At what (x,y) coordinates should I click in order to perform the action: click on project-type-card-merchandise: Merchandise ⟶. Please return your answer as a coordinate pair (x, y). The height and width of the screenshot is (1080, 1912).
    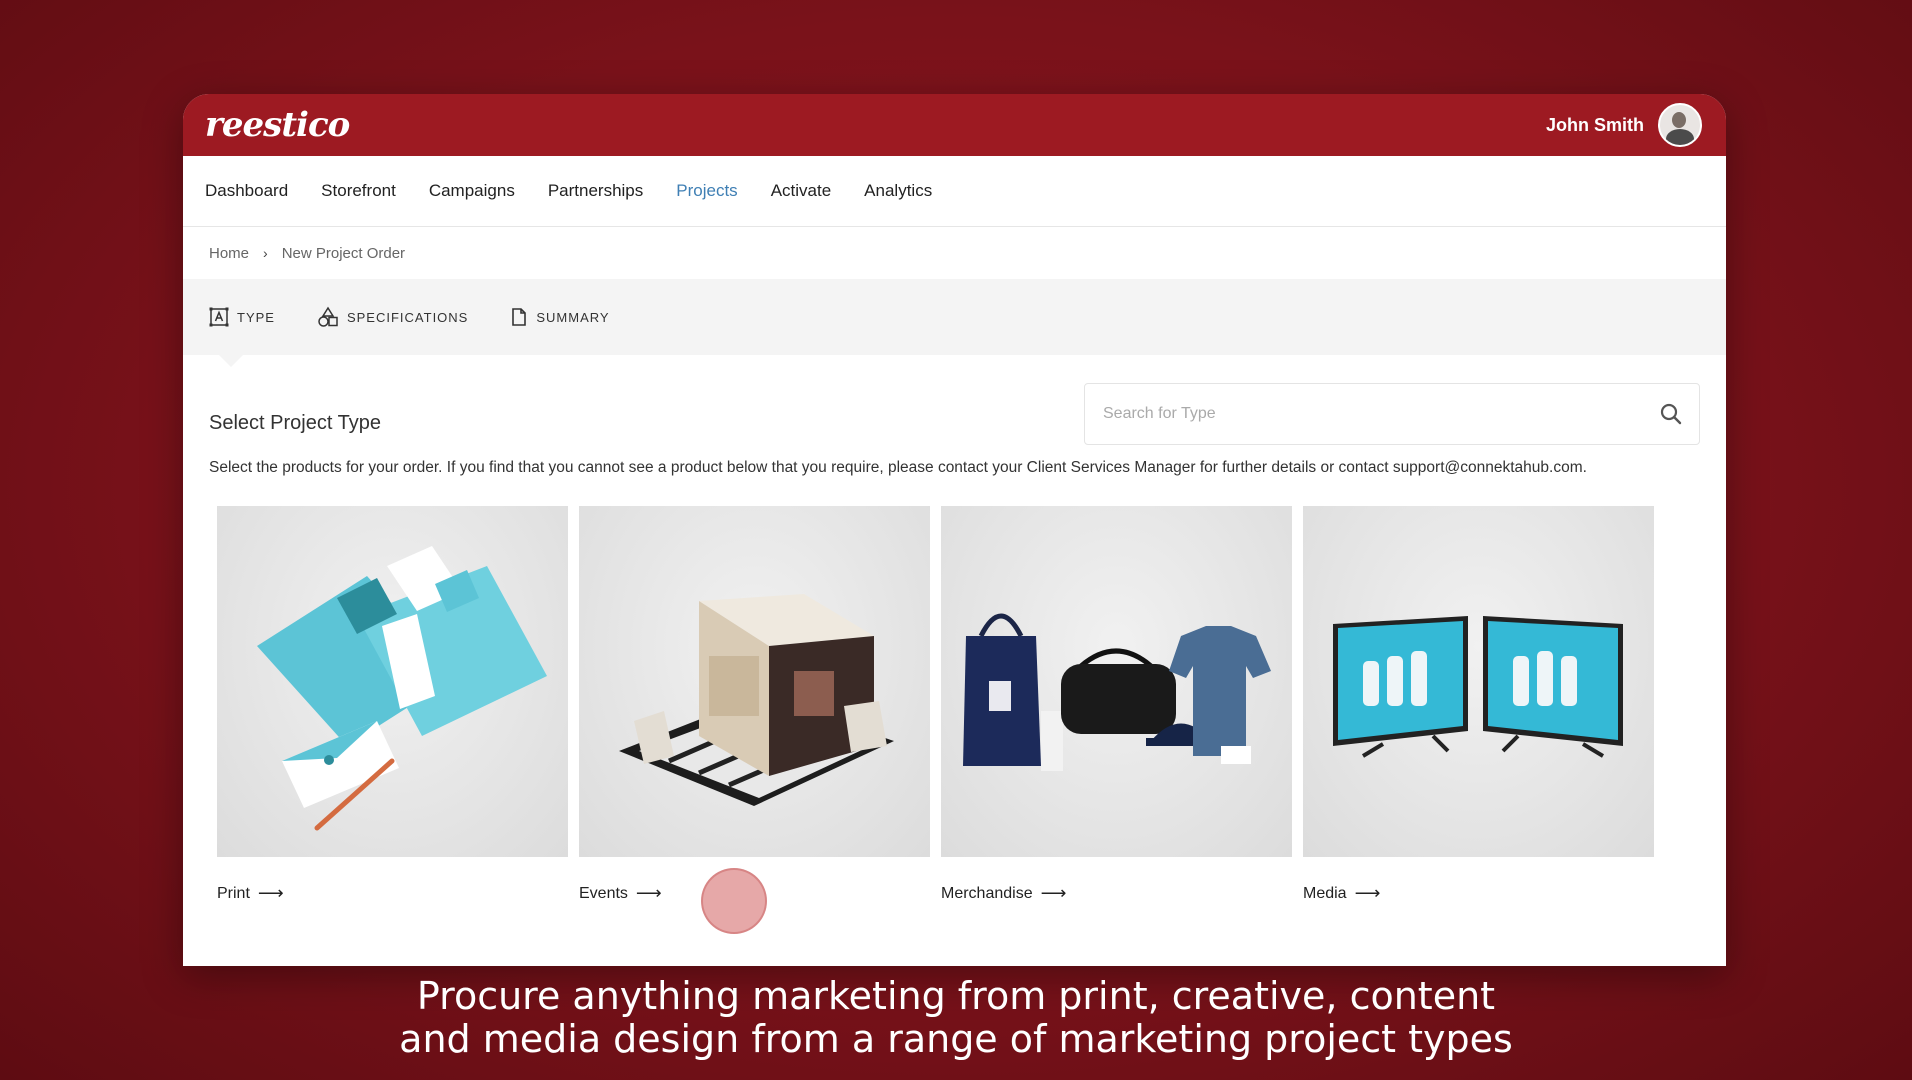
    Looking at the image, I should click on (1116, 705).